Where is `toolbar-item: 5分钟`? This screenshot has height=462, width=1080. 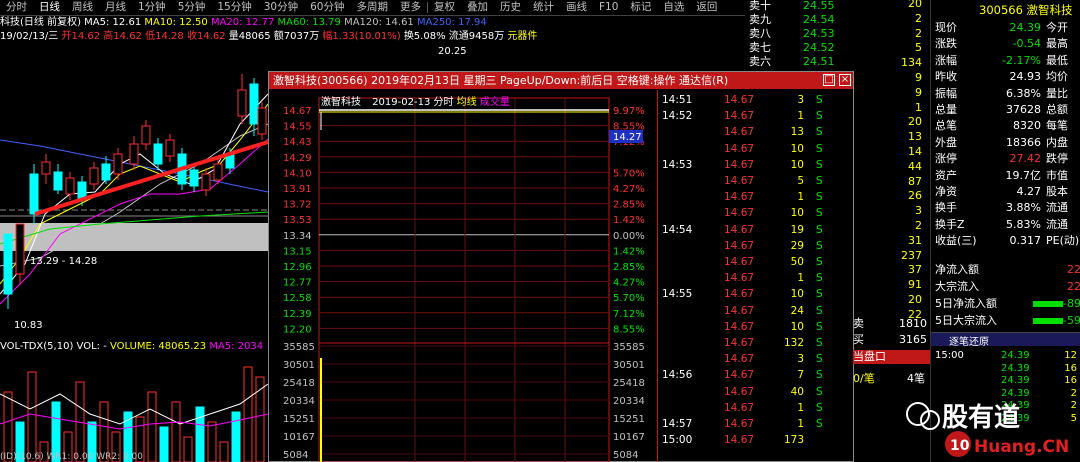 toolbar-item: 5分钟 is located at coordinates (192, 7).